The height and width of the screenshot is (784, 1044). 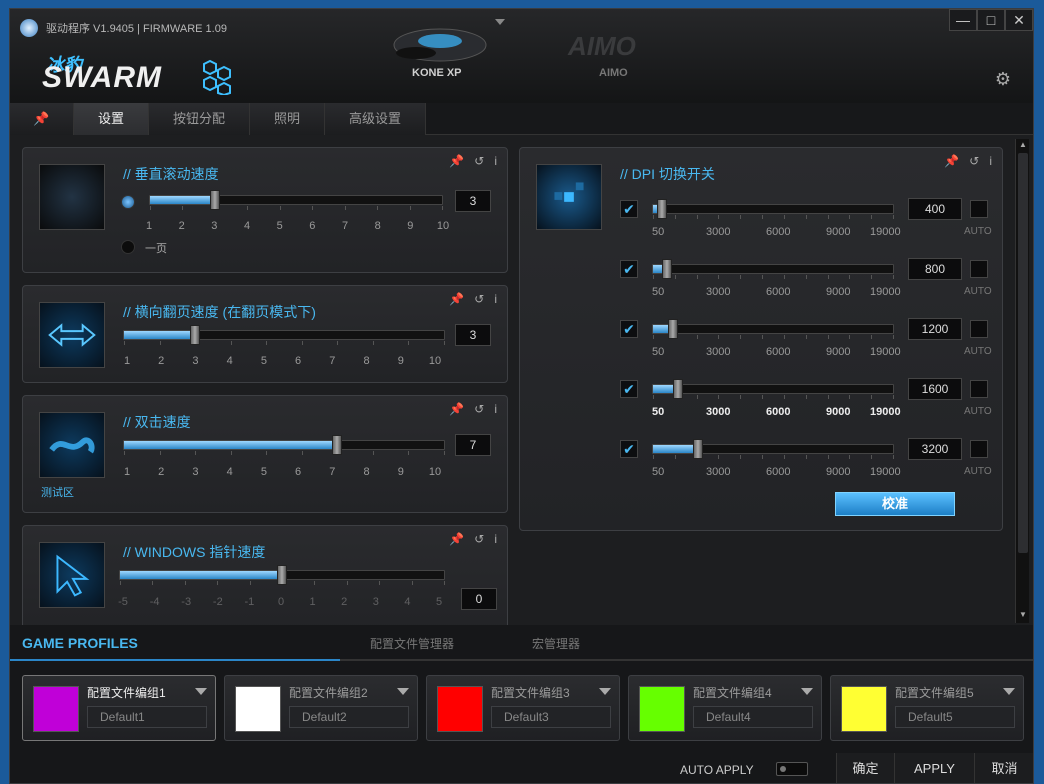 I want to click on tab-advanced: 高级设置, so click(x=376, y=119).